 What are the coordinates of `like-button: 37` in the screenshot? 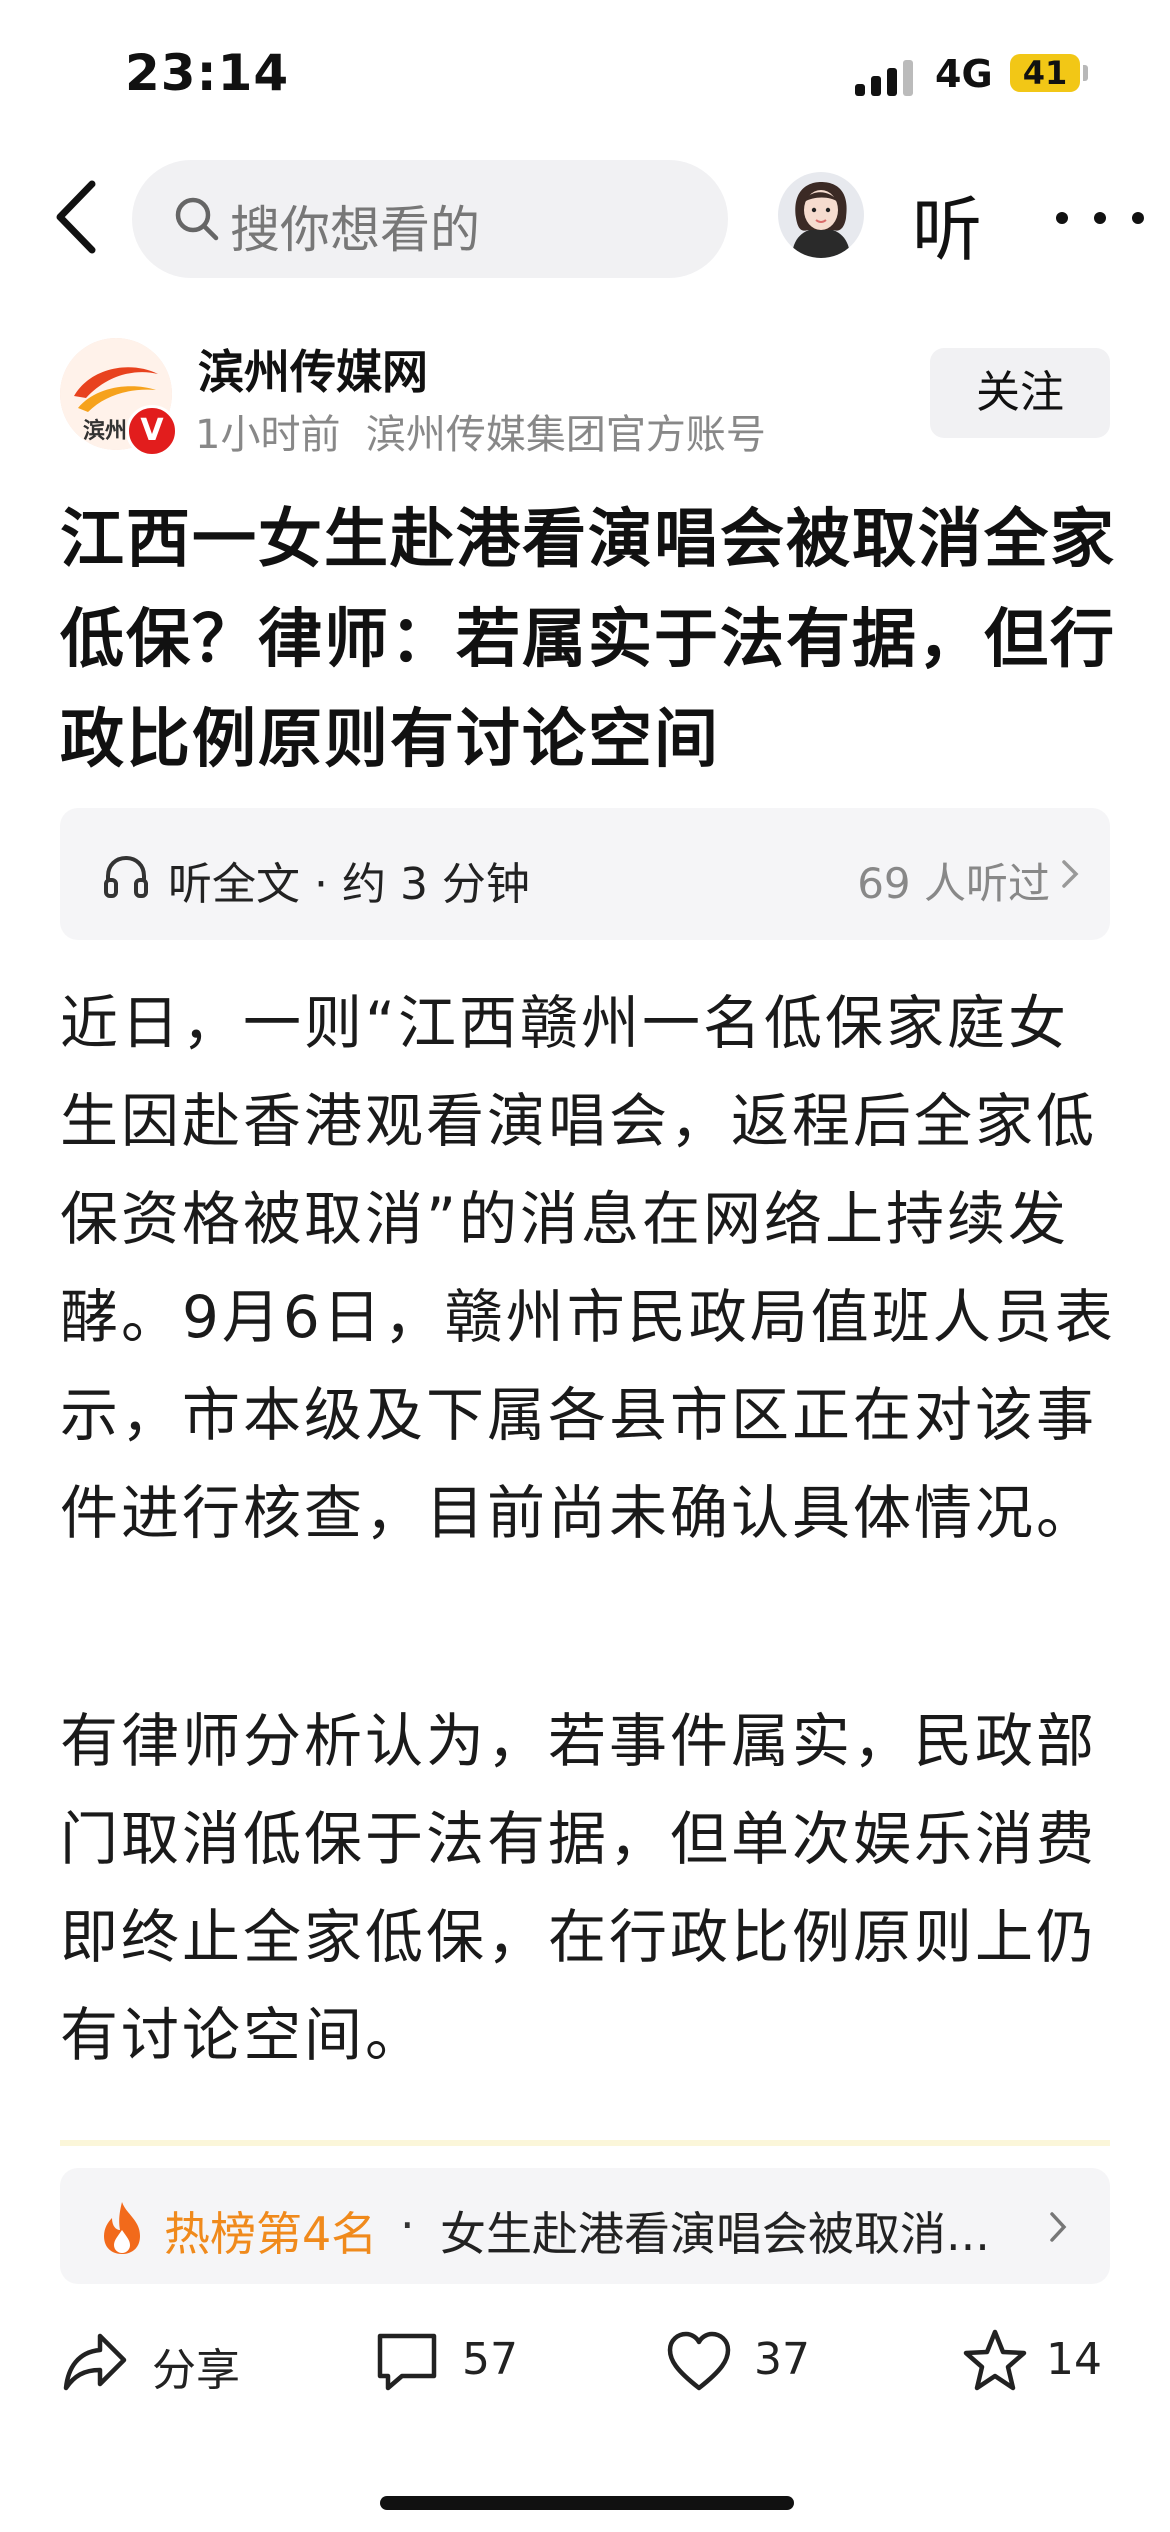 It's located at (764, 2362).